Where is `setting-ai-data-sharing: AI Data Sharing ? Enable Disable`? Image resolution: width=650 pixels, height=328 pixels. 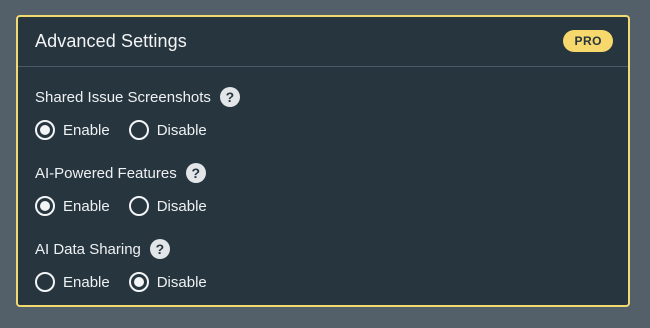 setting-ai-data-sharing: AI Data Sharing ? Enable Disable is located at coordinates (130, 265).